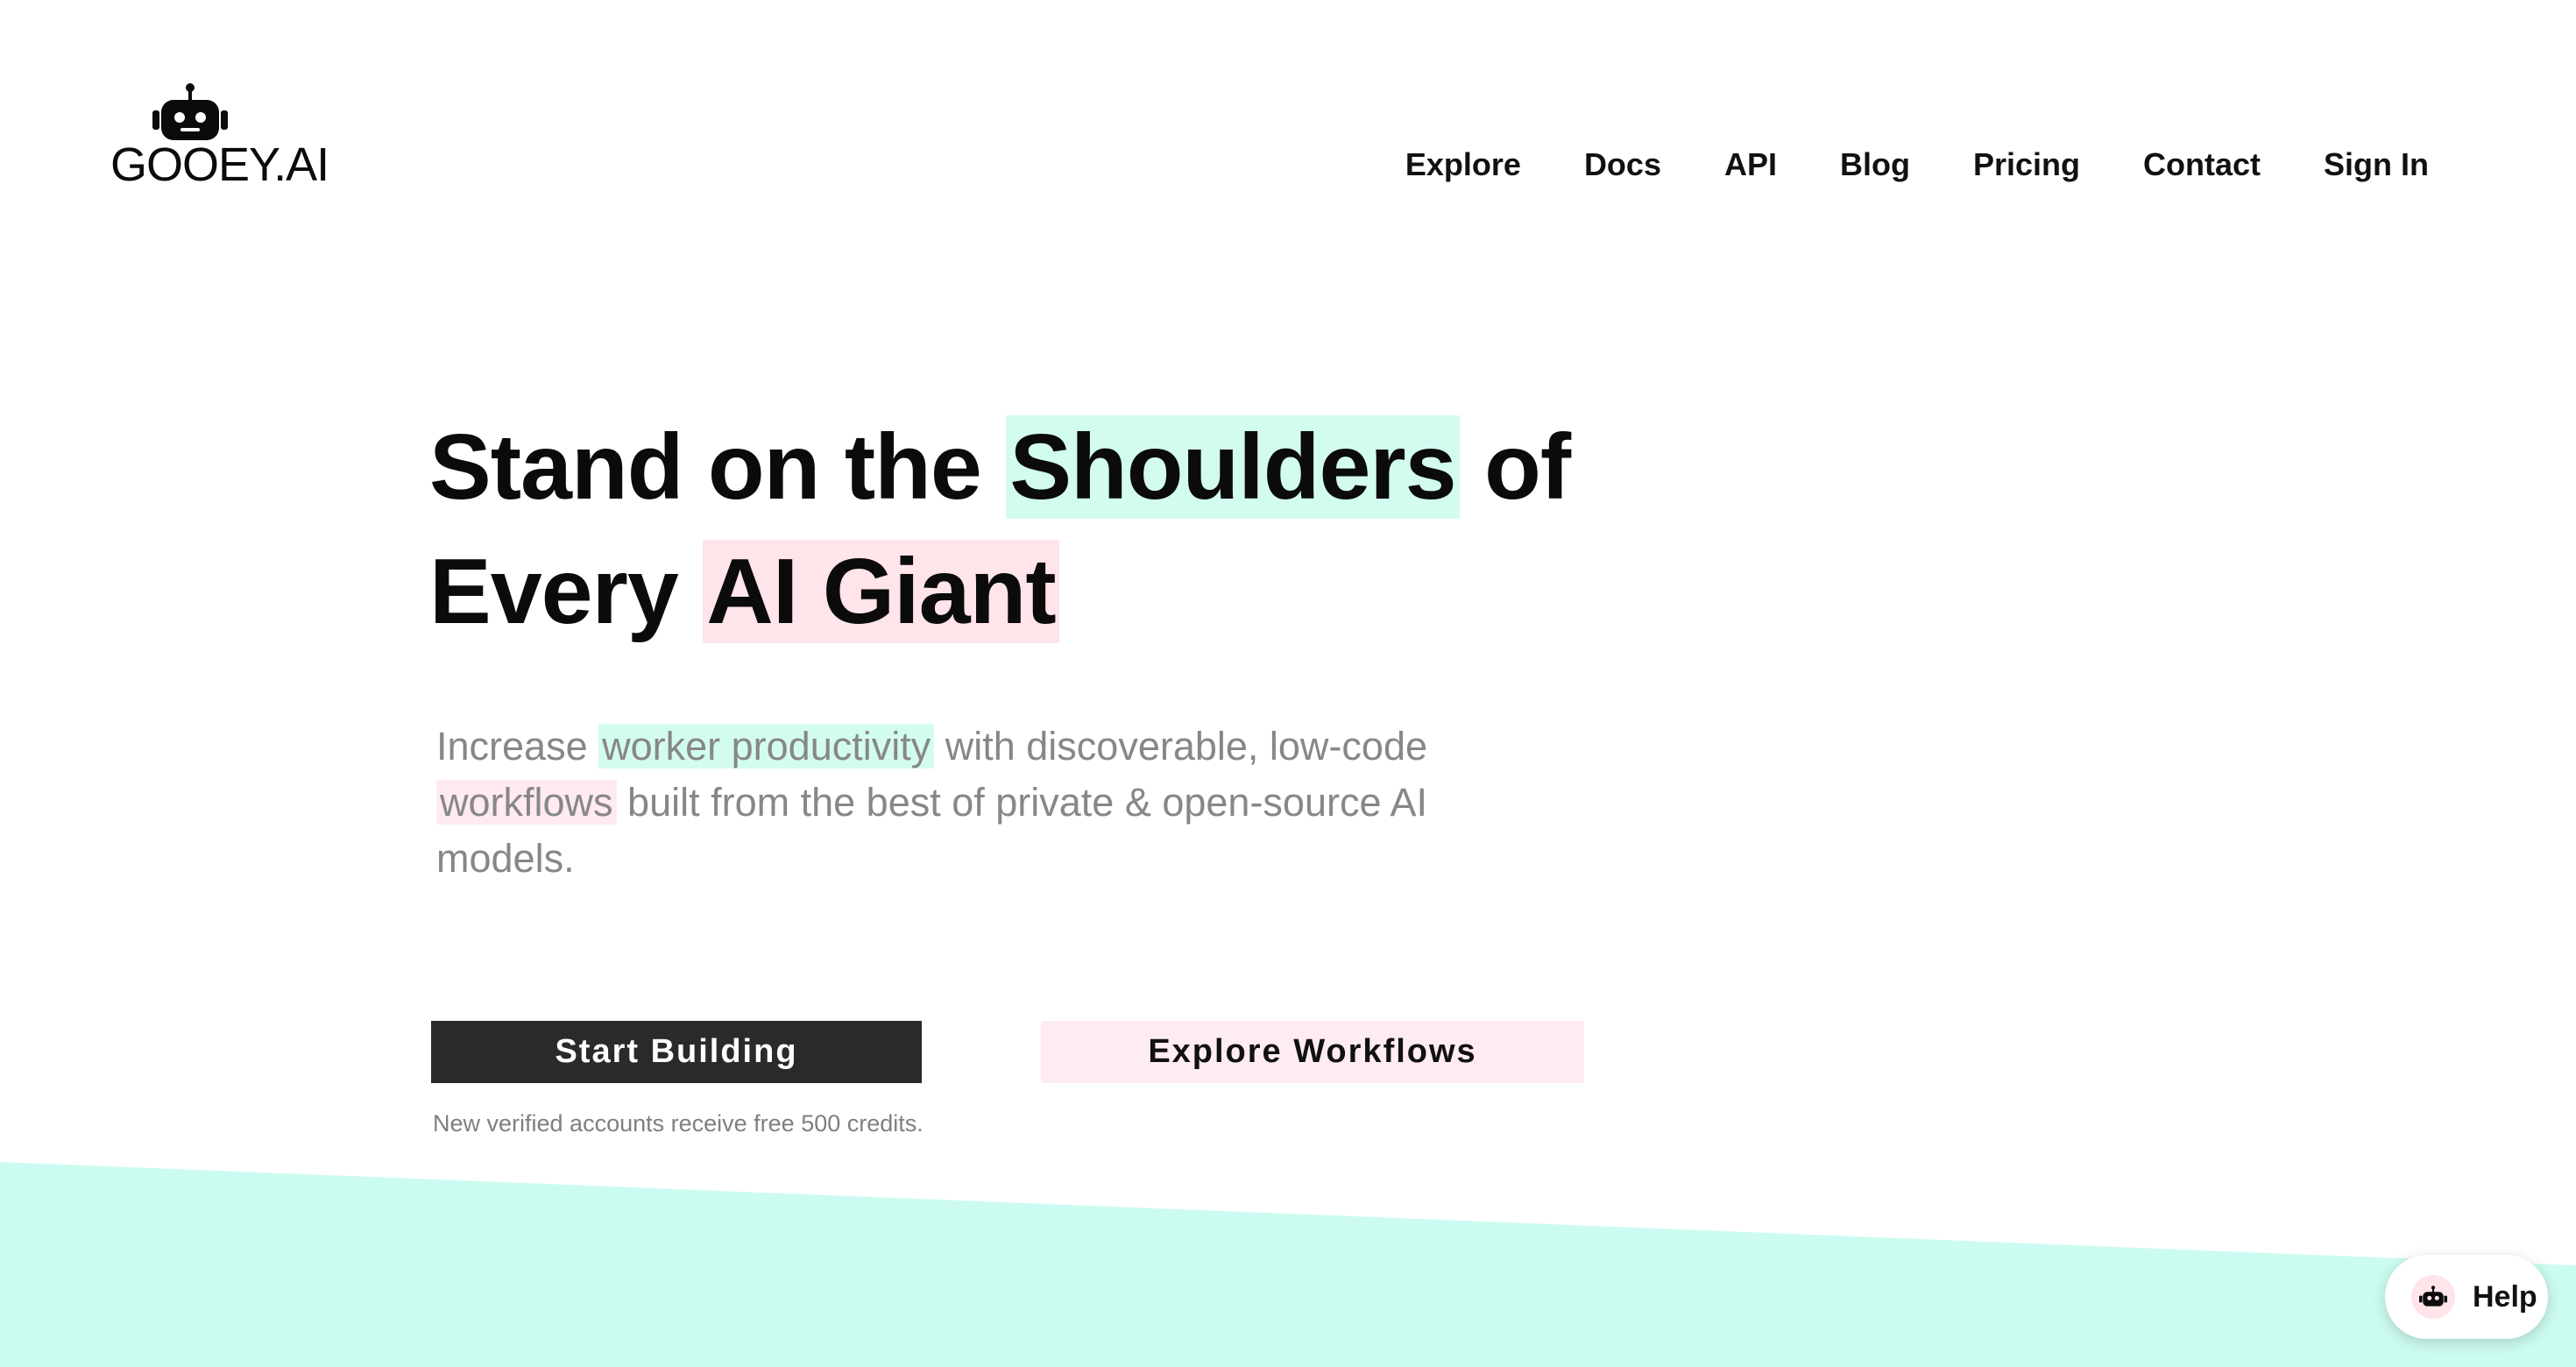  I want to click on nav-pricing: Pricing, so click(2026, 164).